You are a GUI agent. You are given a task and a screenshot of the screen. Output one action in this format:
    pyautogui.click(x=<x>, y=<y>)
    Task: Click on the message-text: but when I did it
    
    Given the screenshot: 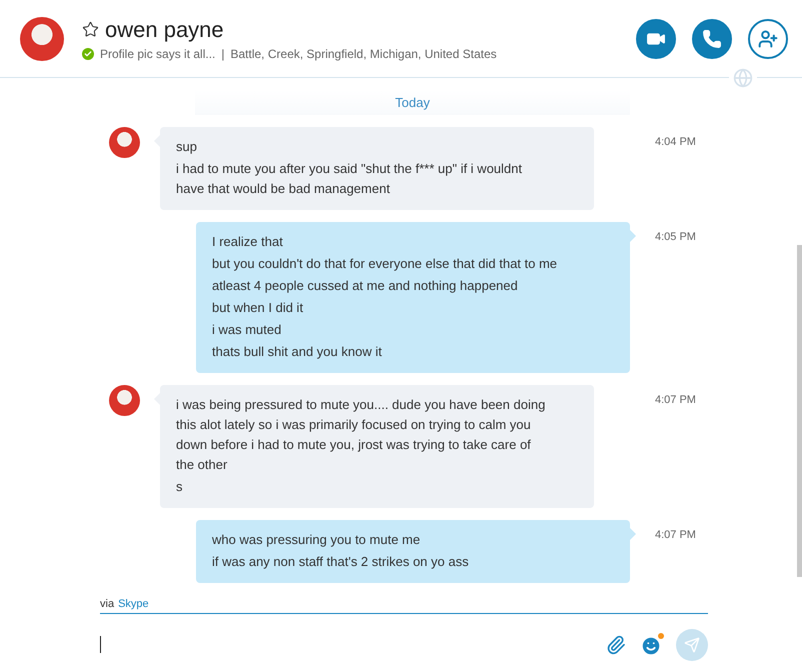 What is the action you would take?
    pyautogui.click(x=258, y=308)
    